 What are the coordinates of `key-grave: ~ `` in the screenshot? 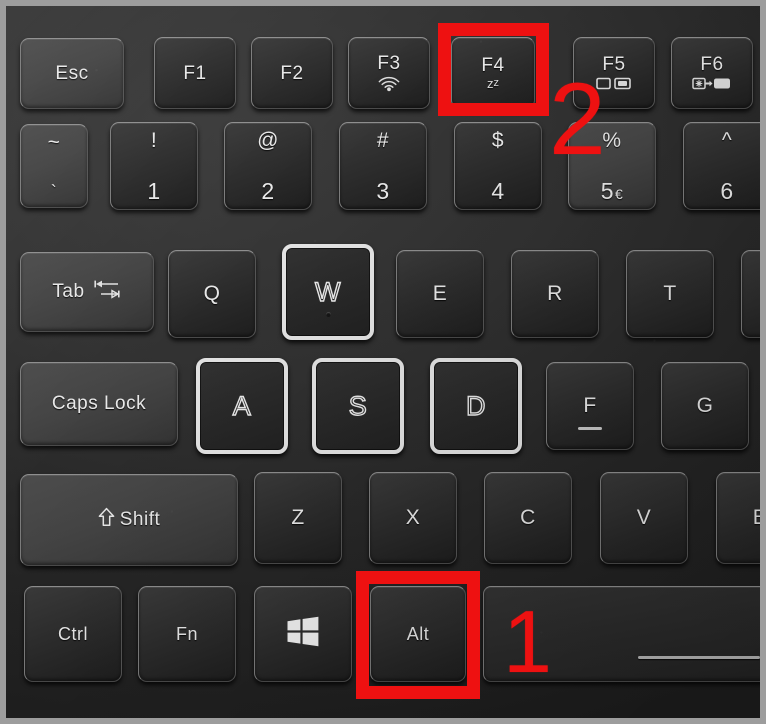 It's located at (54, 166).